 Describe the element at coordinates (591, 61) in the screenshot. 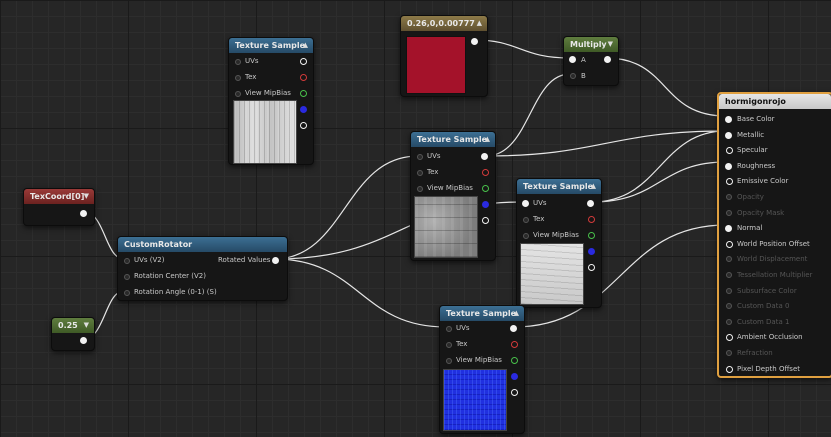

I see `multiply-node: Multiply ▼ A B` at that location.